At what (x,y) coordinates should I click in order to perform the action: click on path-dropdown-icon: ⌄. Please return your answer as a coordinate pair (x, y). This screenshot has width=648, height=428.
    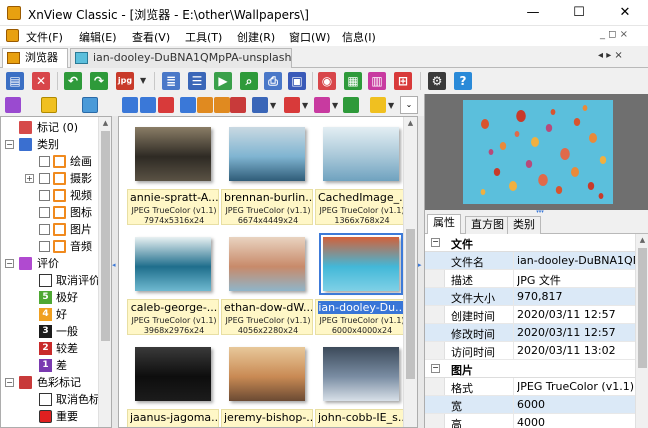
    Looking at the image, I should click on (409, 105).